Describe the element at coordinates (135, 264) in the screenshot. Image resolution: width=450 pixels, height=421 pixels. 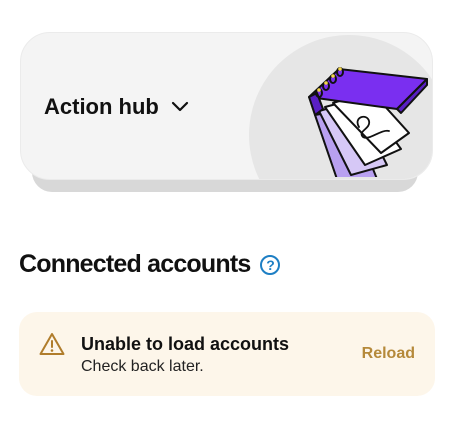
I see `section-title: Connected accounts` at that location.